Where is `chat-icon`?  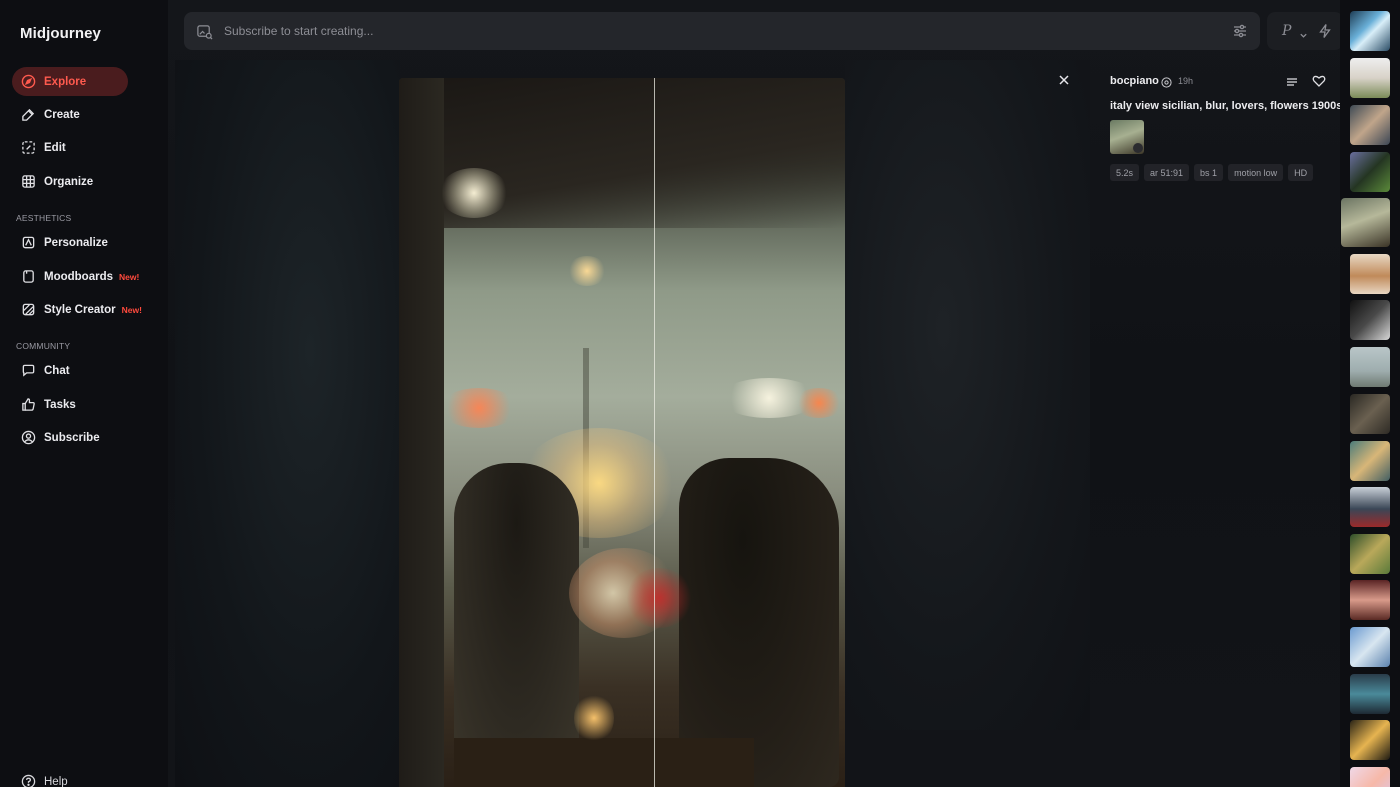 chat-icon is located at coordinates (28, 370).